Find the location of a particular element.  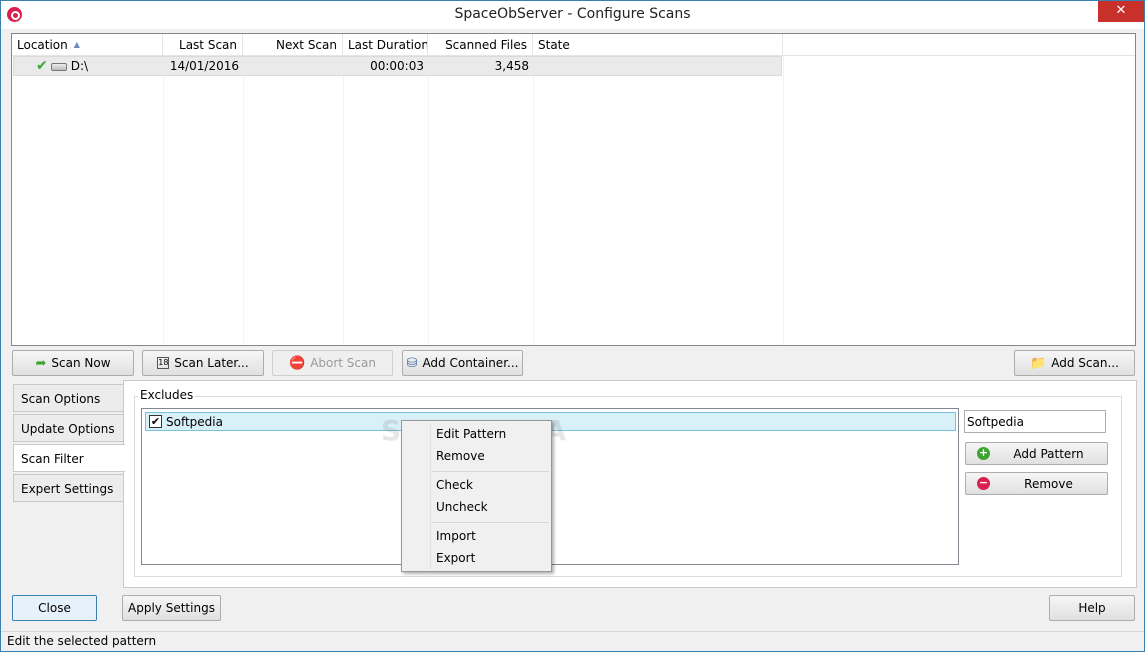

add-pattern-button: + Add Pattern is located at coordinates (1036, 453).